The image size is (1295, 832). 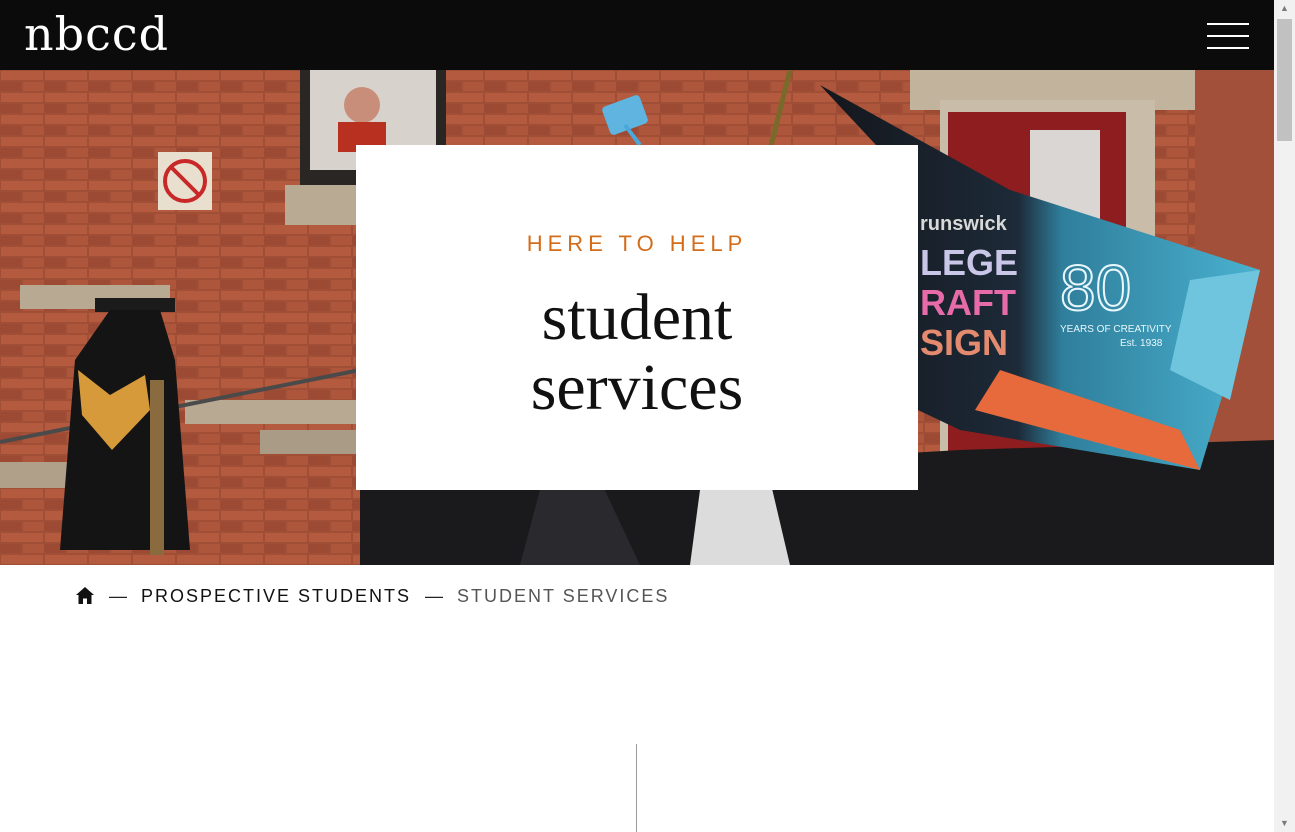 I want to click on scrollbar: ▲ ▼, so click(x=1284, y=416).